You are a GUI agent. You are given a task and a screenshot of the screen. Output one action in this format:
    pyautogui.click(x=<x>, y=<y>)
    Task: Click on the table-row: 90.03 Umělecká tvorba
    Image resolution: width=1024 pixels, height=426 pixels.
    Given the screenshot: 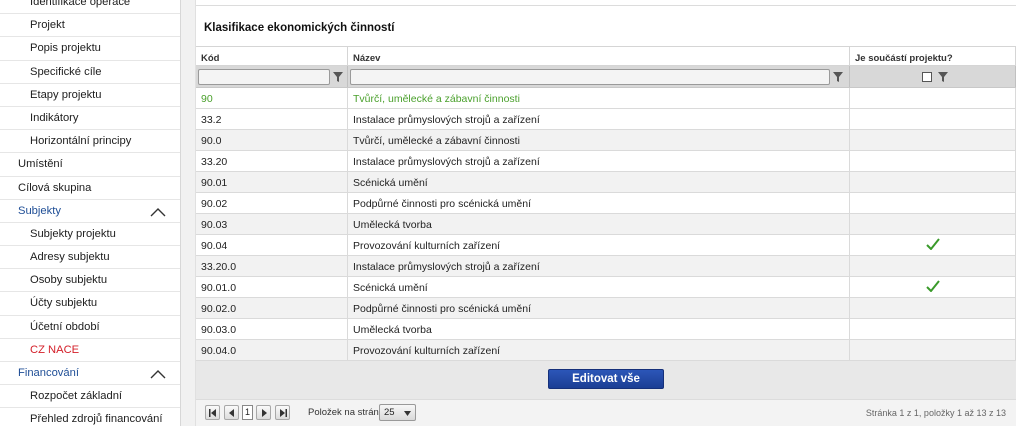 What is the action you would take?
    pyautogui.click(x=606, y=224)
    